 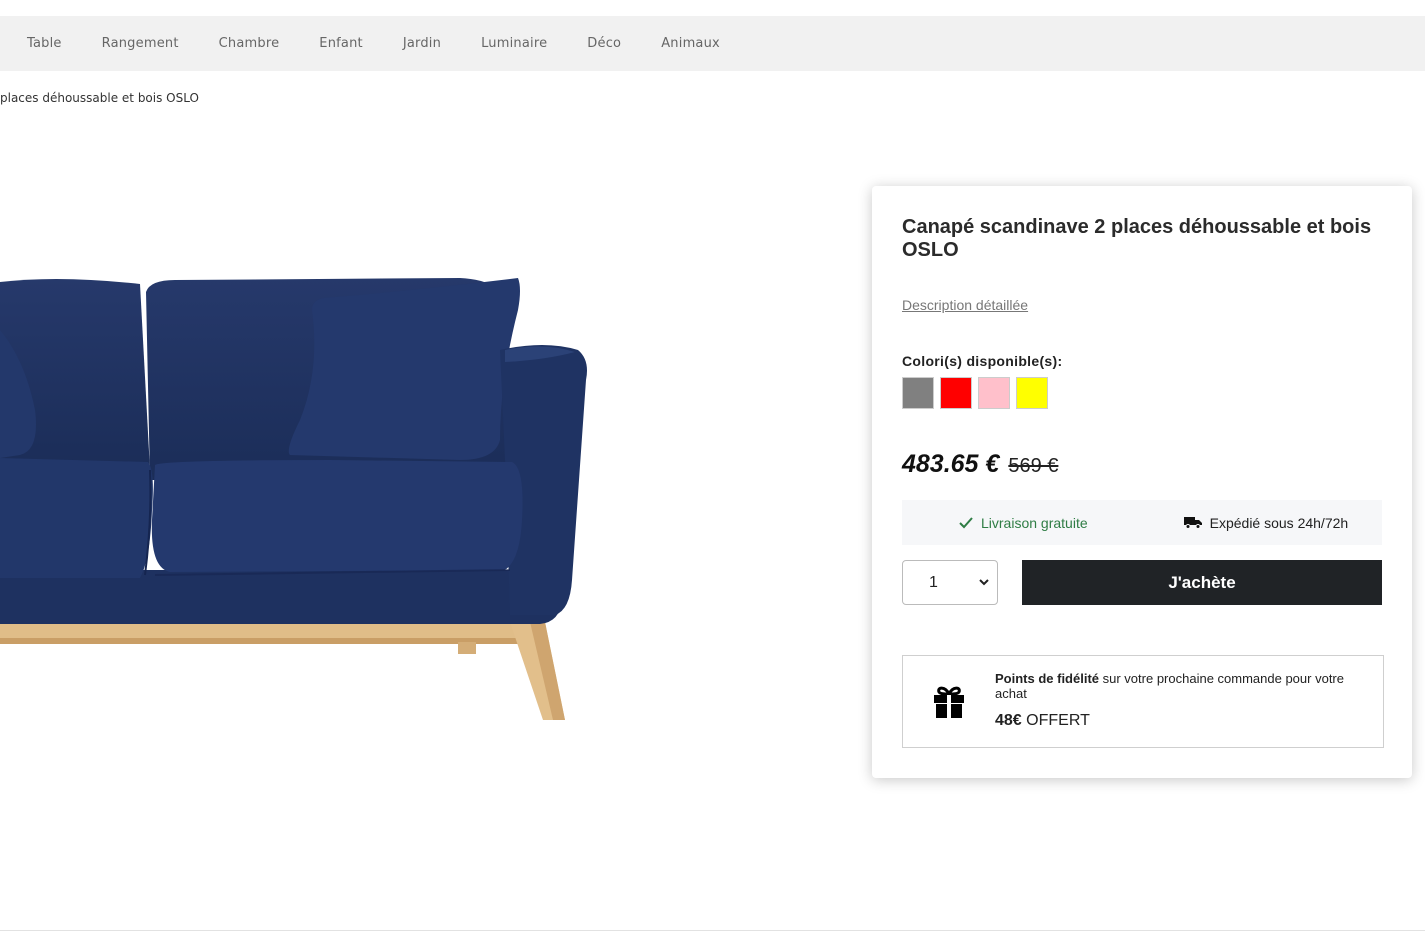 What do you see at coordinates (1008, 720) in the screenshot?
I see `loyalty-amount-value: 48€` at bounding box center [1008, 720].